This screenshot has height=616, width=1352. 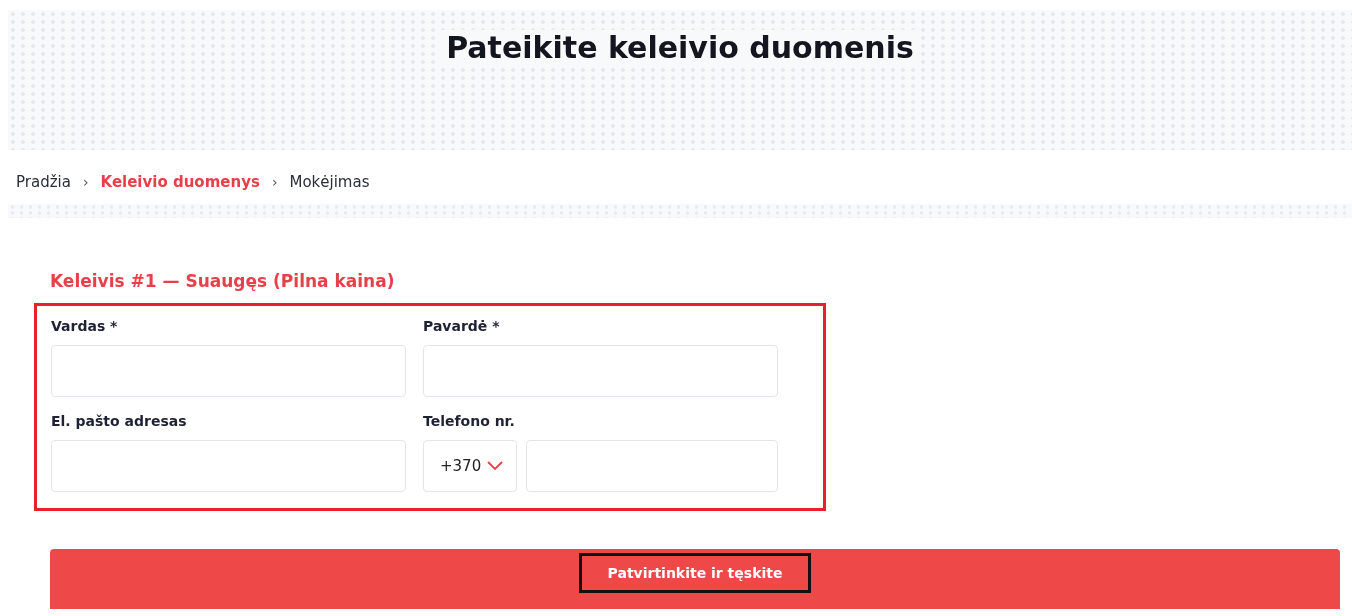 I want to click on chevron-down-icon, so click(x=495, y=466).